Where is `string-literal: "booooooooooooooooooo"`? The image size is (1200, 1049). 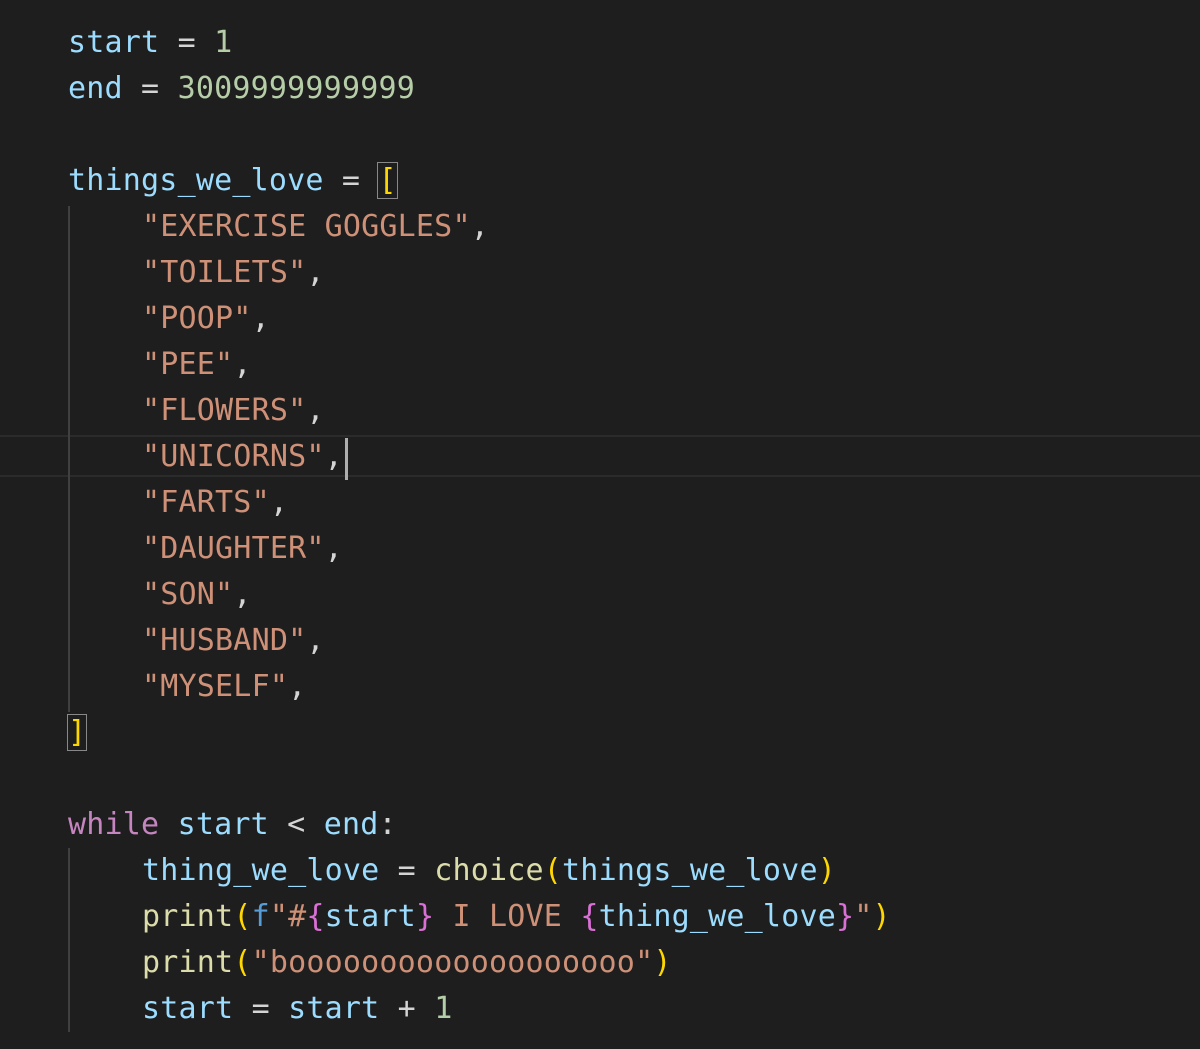 string-literal: "booooooooooooooooooo" is located at coordinates (452, 962).